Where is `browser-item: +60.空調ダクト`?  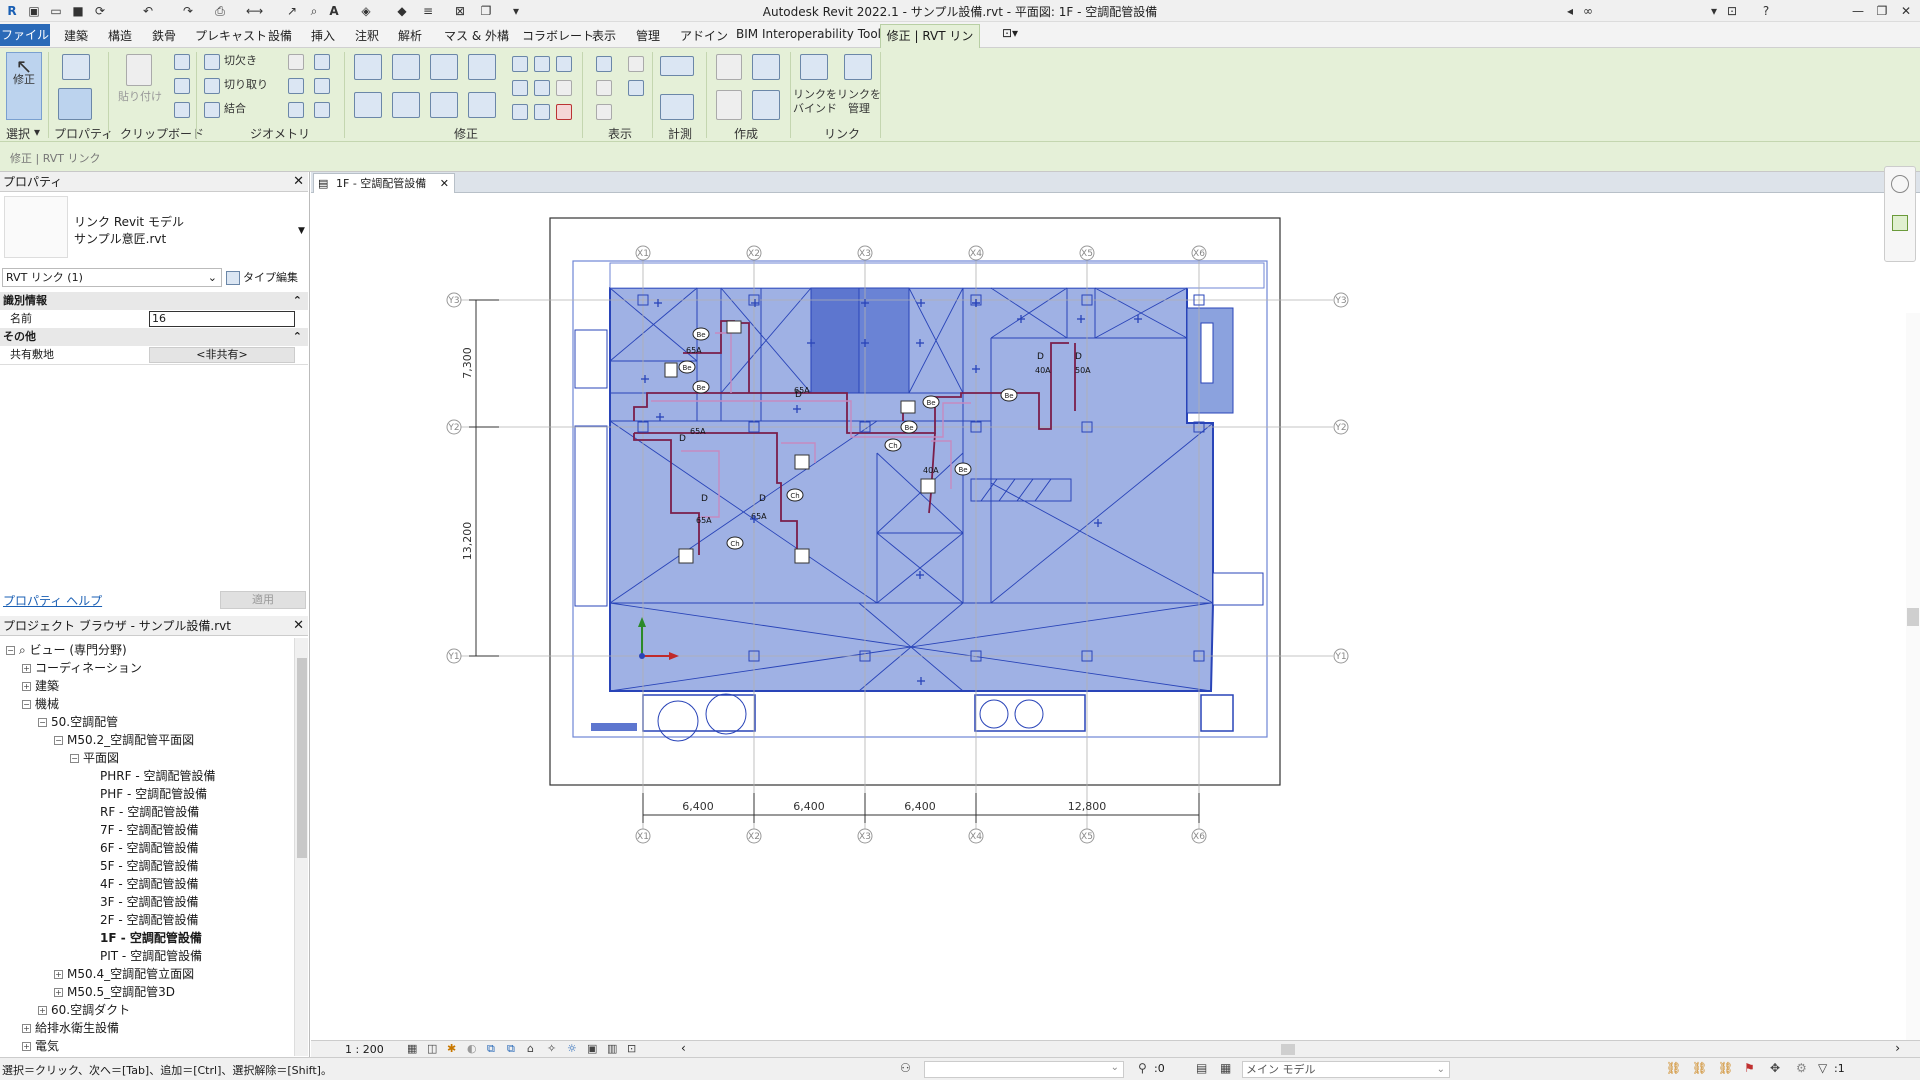 browser-item: +60.空調ダクト is located at coordinates (84, 1010).